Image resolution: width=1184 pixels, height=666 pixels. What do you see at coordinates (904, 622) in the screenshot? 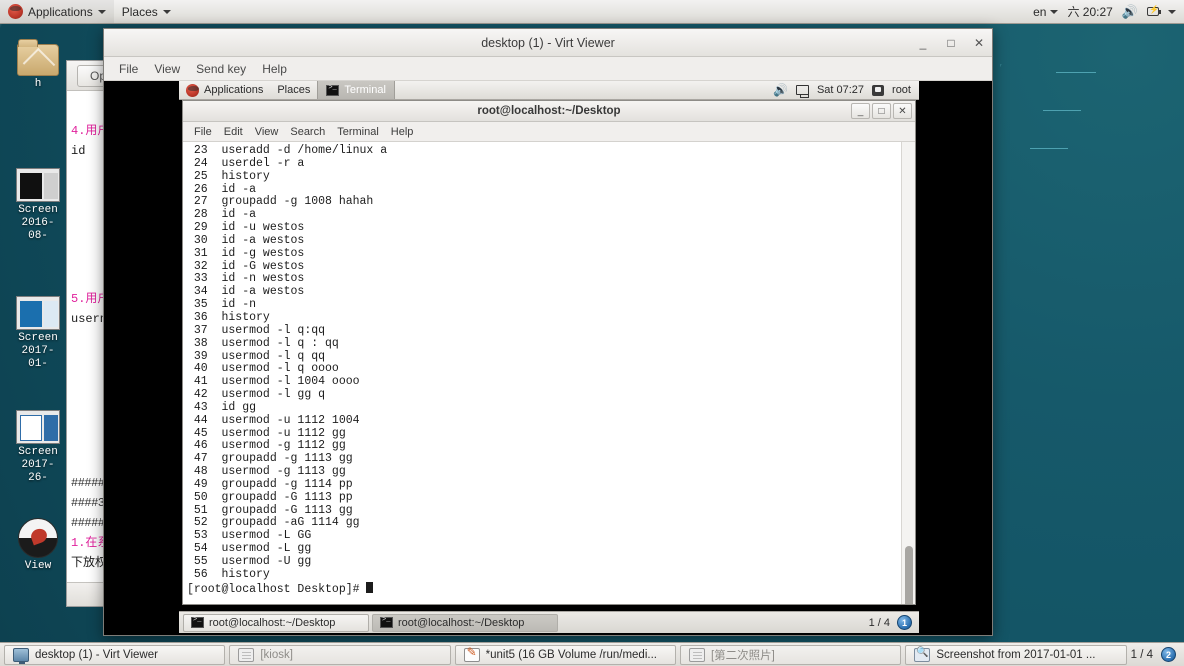
I see `guest-pager-badge: 1` at bounding box center [904, 622].